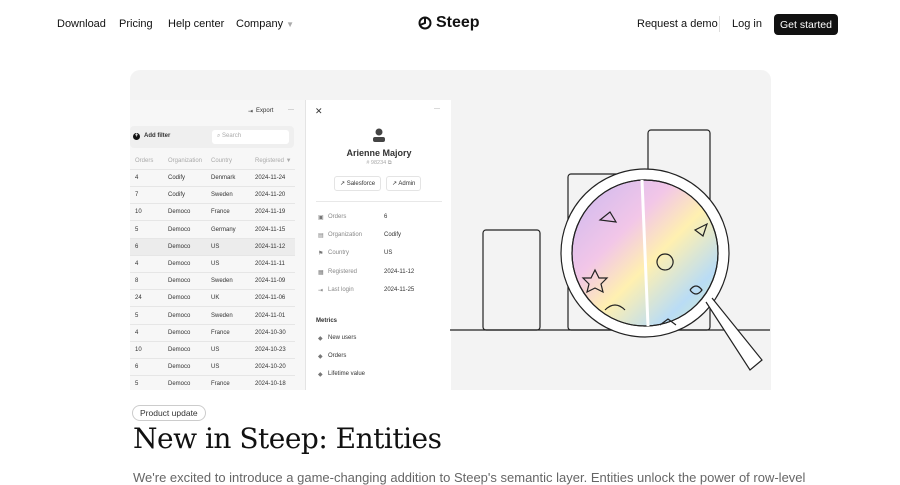  What do you see at coordinates (221, 161) in the screenshot?
I see `header-country: Country` at bounding box center [221, 161].